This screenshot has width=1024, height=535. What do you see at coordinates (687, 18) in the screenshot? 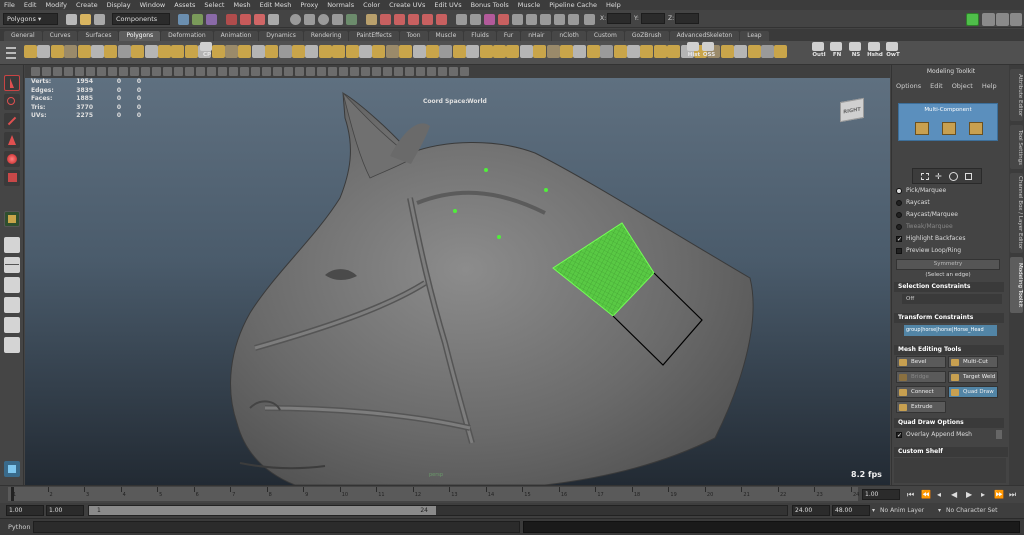
I see `z-field` at bounding box center [687, 18].